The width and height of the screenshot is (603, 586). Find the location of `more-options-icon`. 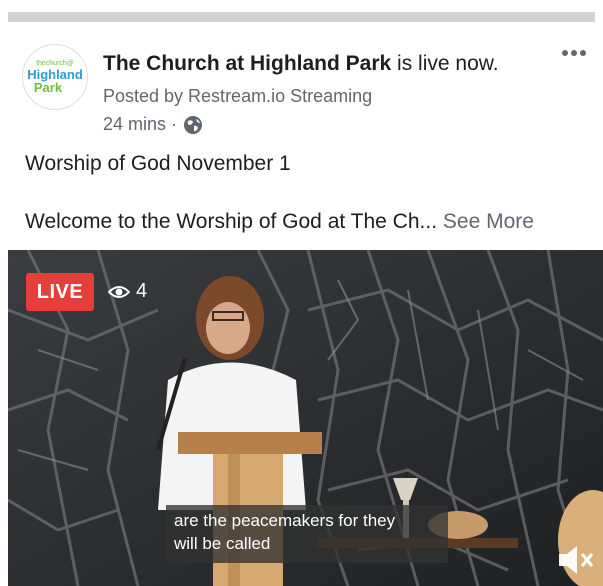

more-options-icon is located at coordinates (574, 53).